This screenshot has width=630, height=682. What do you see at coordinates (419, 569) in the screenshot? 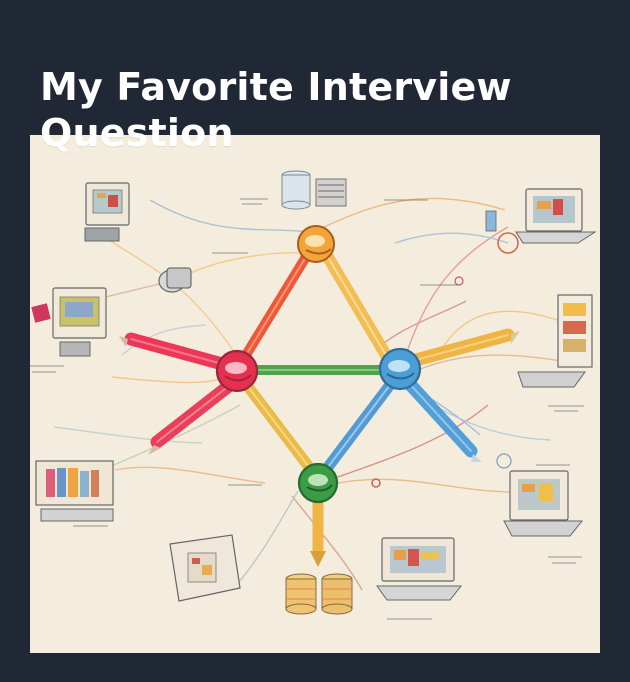
I see `monitor-bottom-center-icon` at bounding box center [419, 569].